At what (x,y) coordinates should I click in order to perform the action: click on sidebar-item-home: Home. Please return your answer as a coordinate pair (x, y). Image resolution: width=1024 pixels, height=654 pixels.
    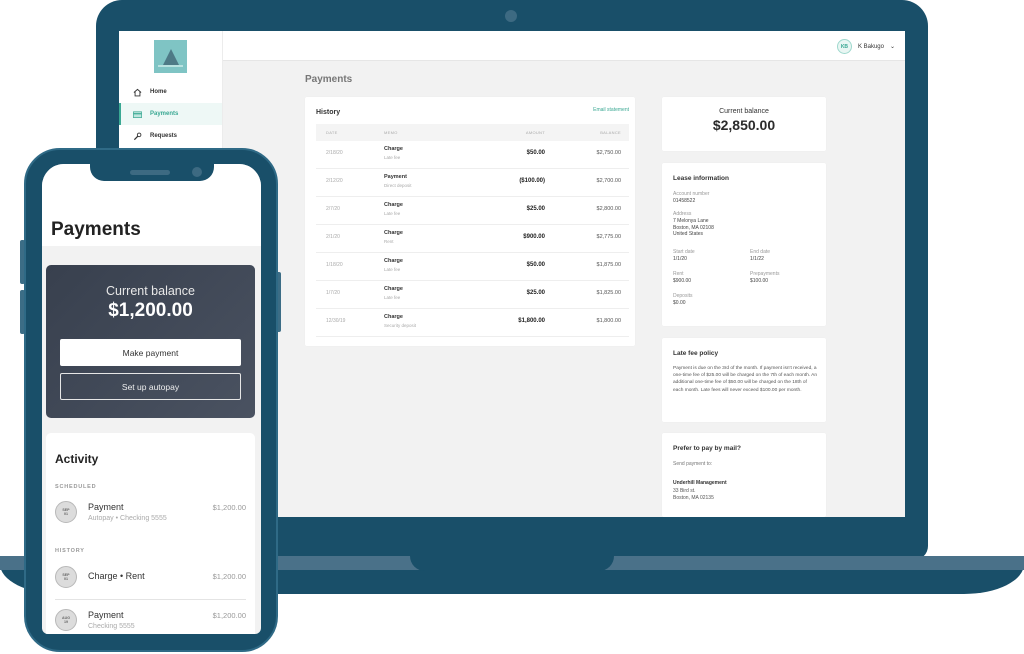
    Looking at the image, I should click on (170, 92).